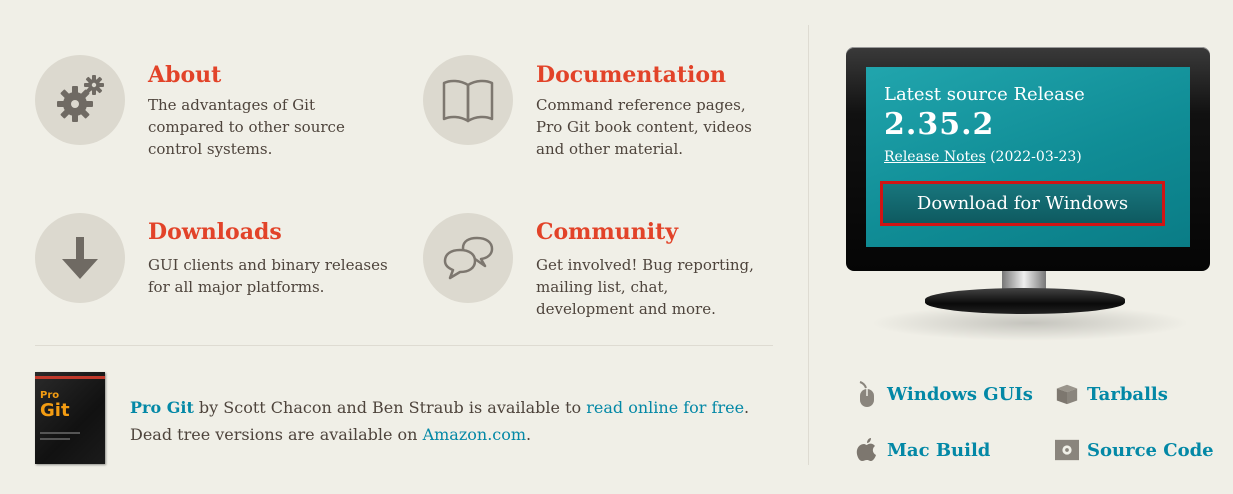  I want to click on read-online-link: read online for free, so click(665, 407).